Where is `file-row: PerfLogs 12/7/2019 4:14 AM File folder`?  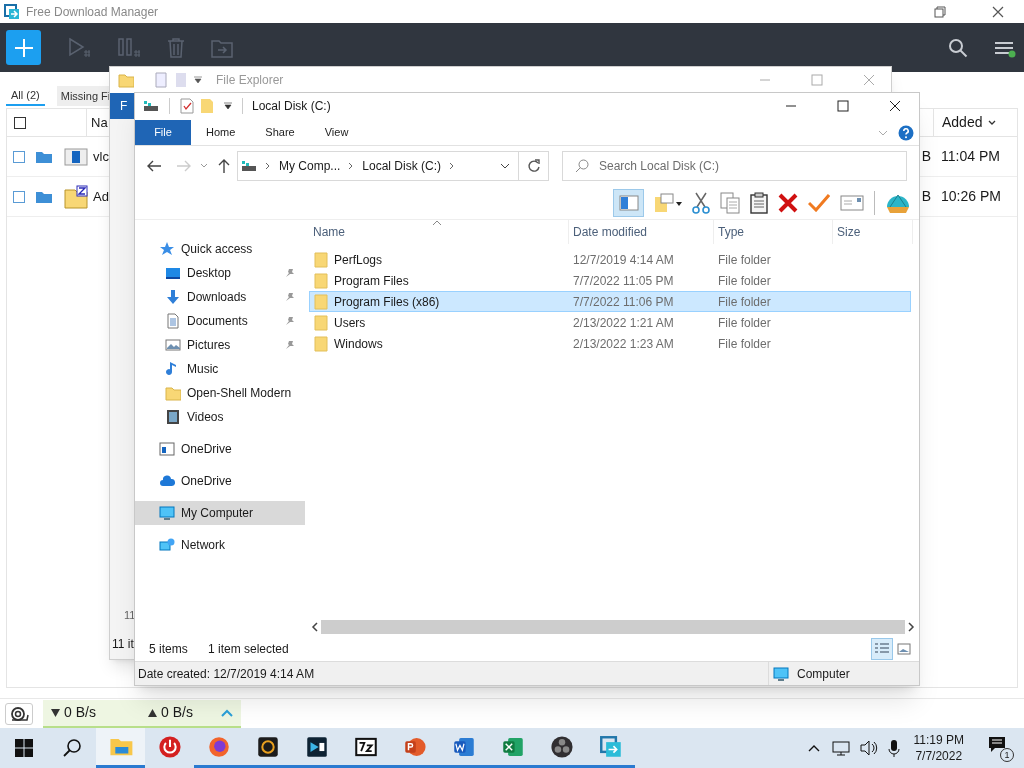 file-row: PerfLogs 12/7/2019 4:14 AM File folder is located at coordinates (610, 259).